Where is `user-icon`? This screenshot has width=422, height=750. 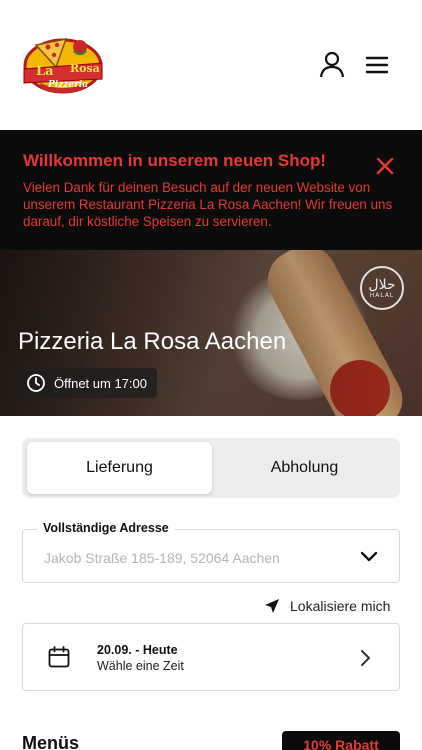
user-icon is located at coordinates (332, 65).